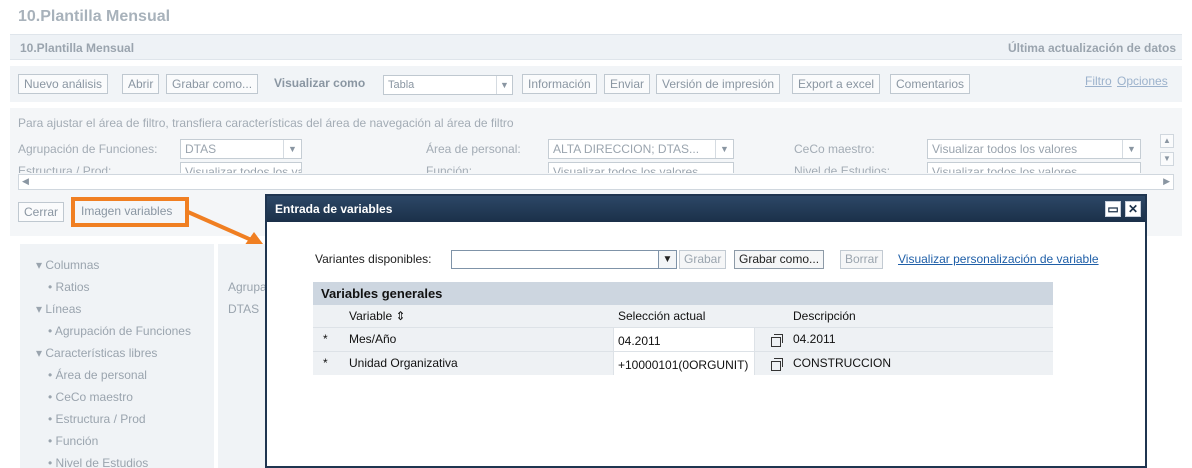  What do you see at coordinates (596, 182) in the screenshot?
I see `horizontal-scrollbar: ◀ ▶` at bounding box center [596, 182].